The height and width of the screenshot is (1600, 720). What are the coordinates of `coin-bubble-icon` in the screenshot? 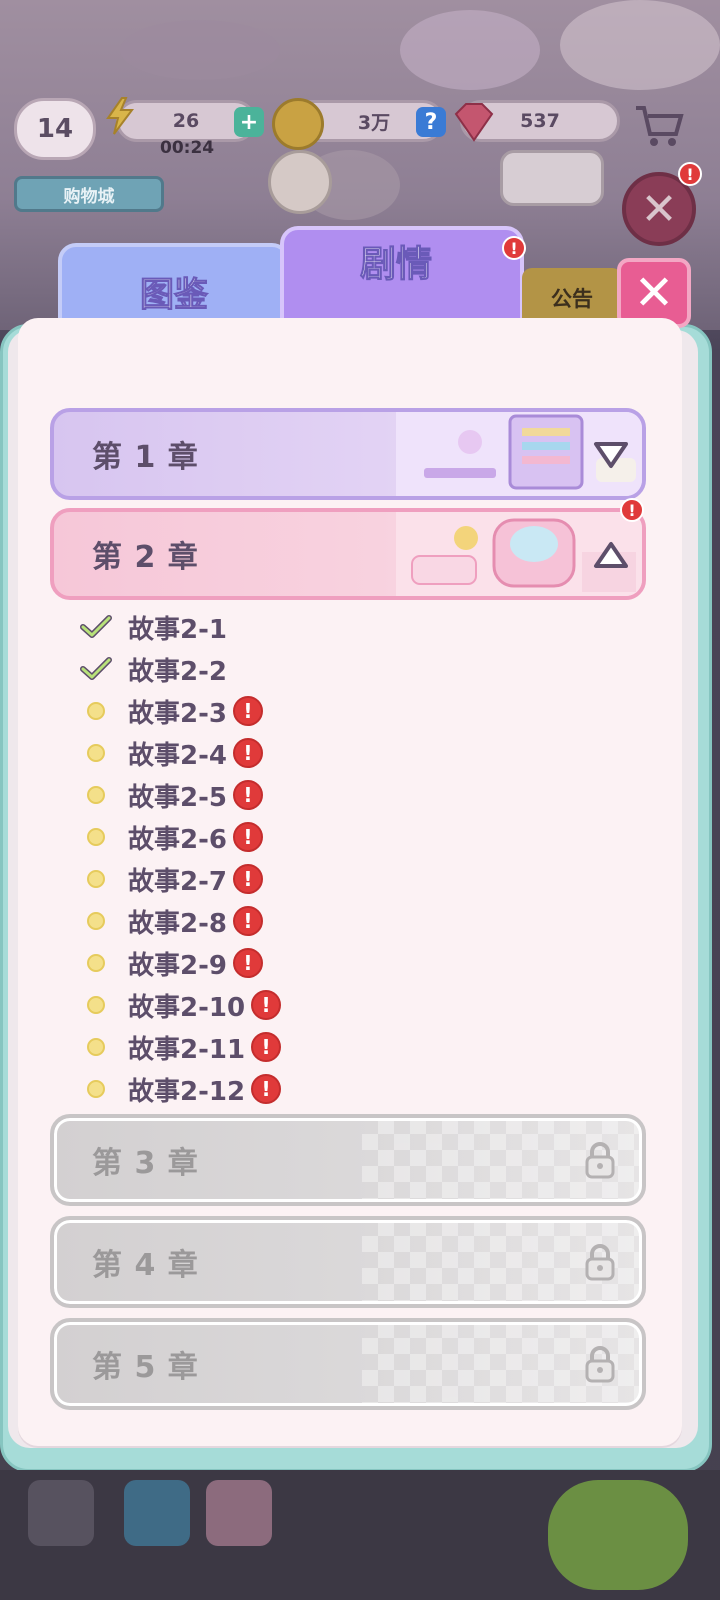 It's located at (300, 182).